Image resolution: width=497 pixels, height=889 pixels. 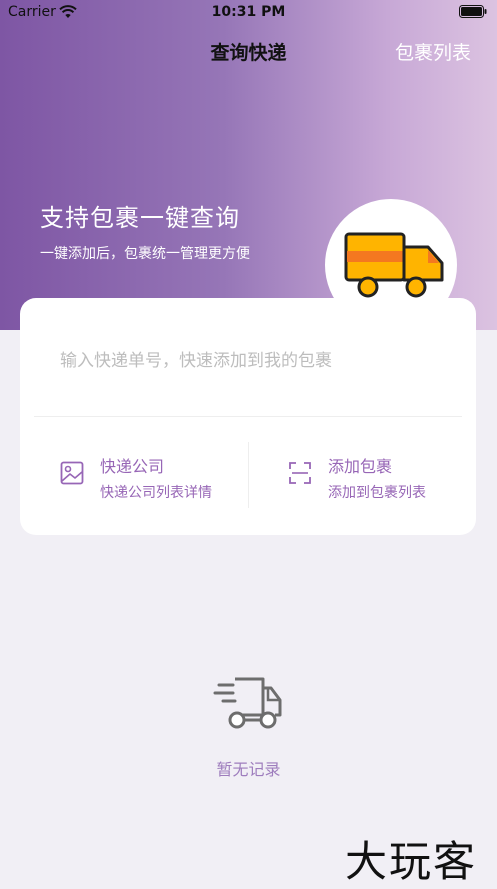 What do you see at coordinates (248, 475) in the screenshot?
I see `vertical-divider` at bounding box center [248, 475].